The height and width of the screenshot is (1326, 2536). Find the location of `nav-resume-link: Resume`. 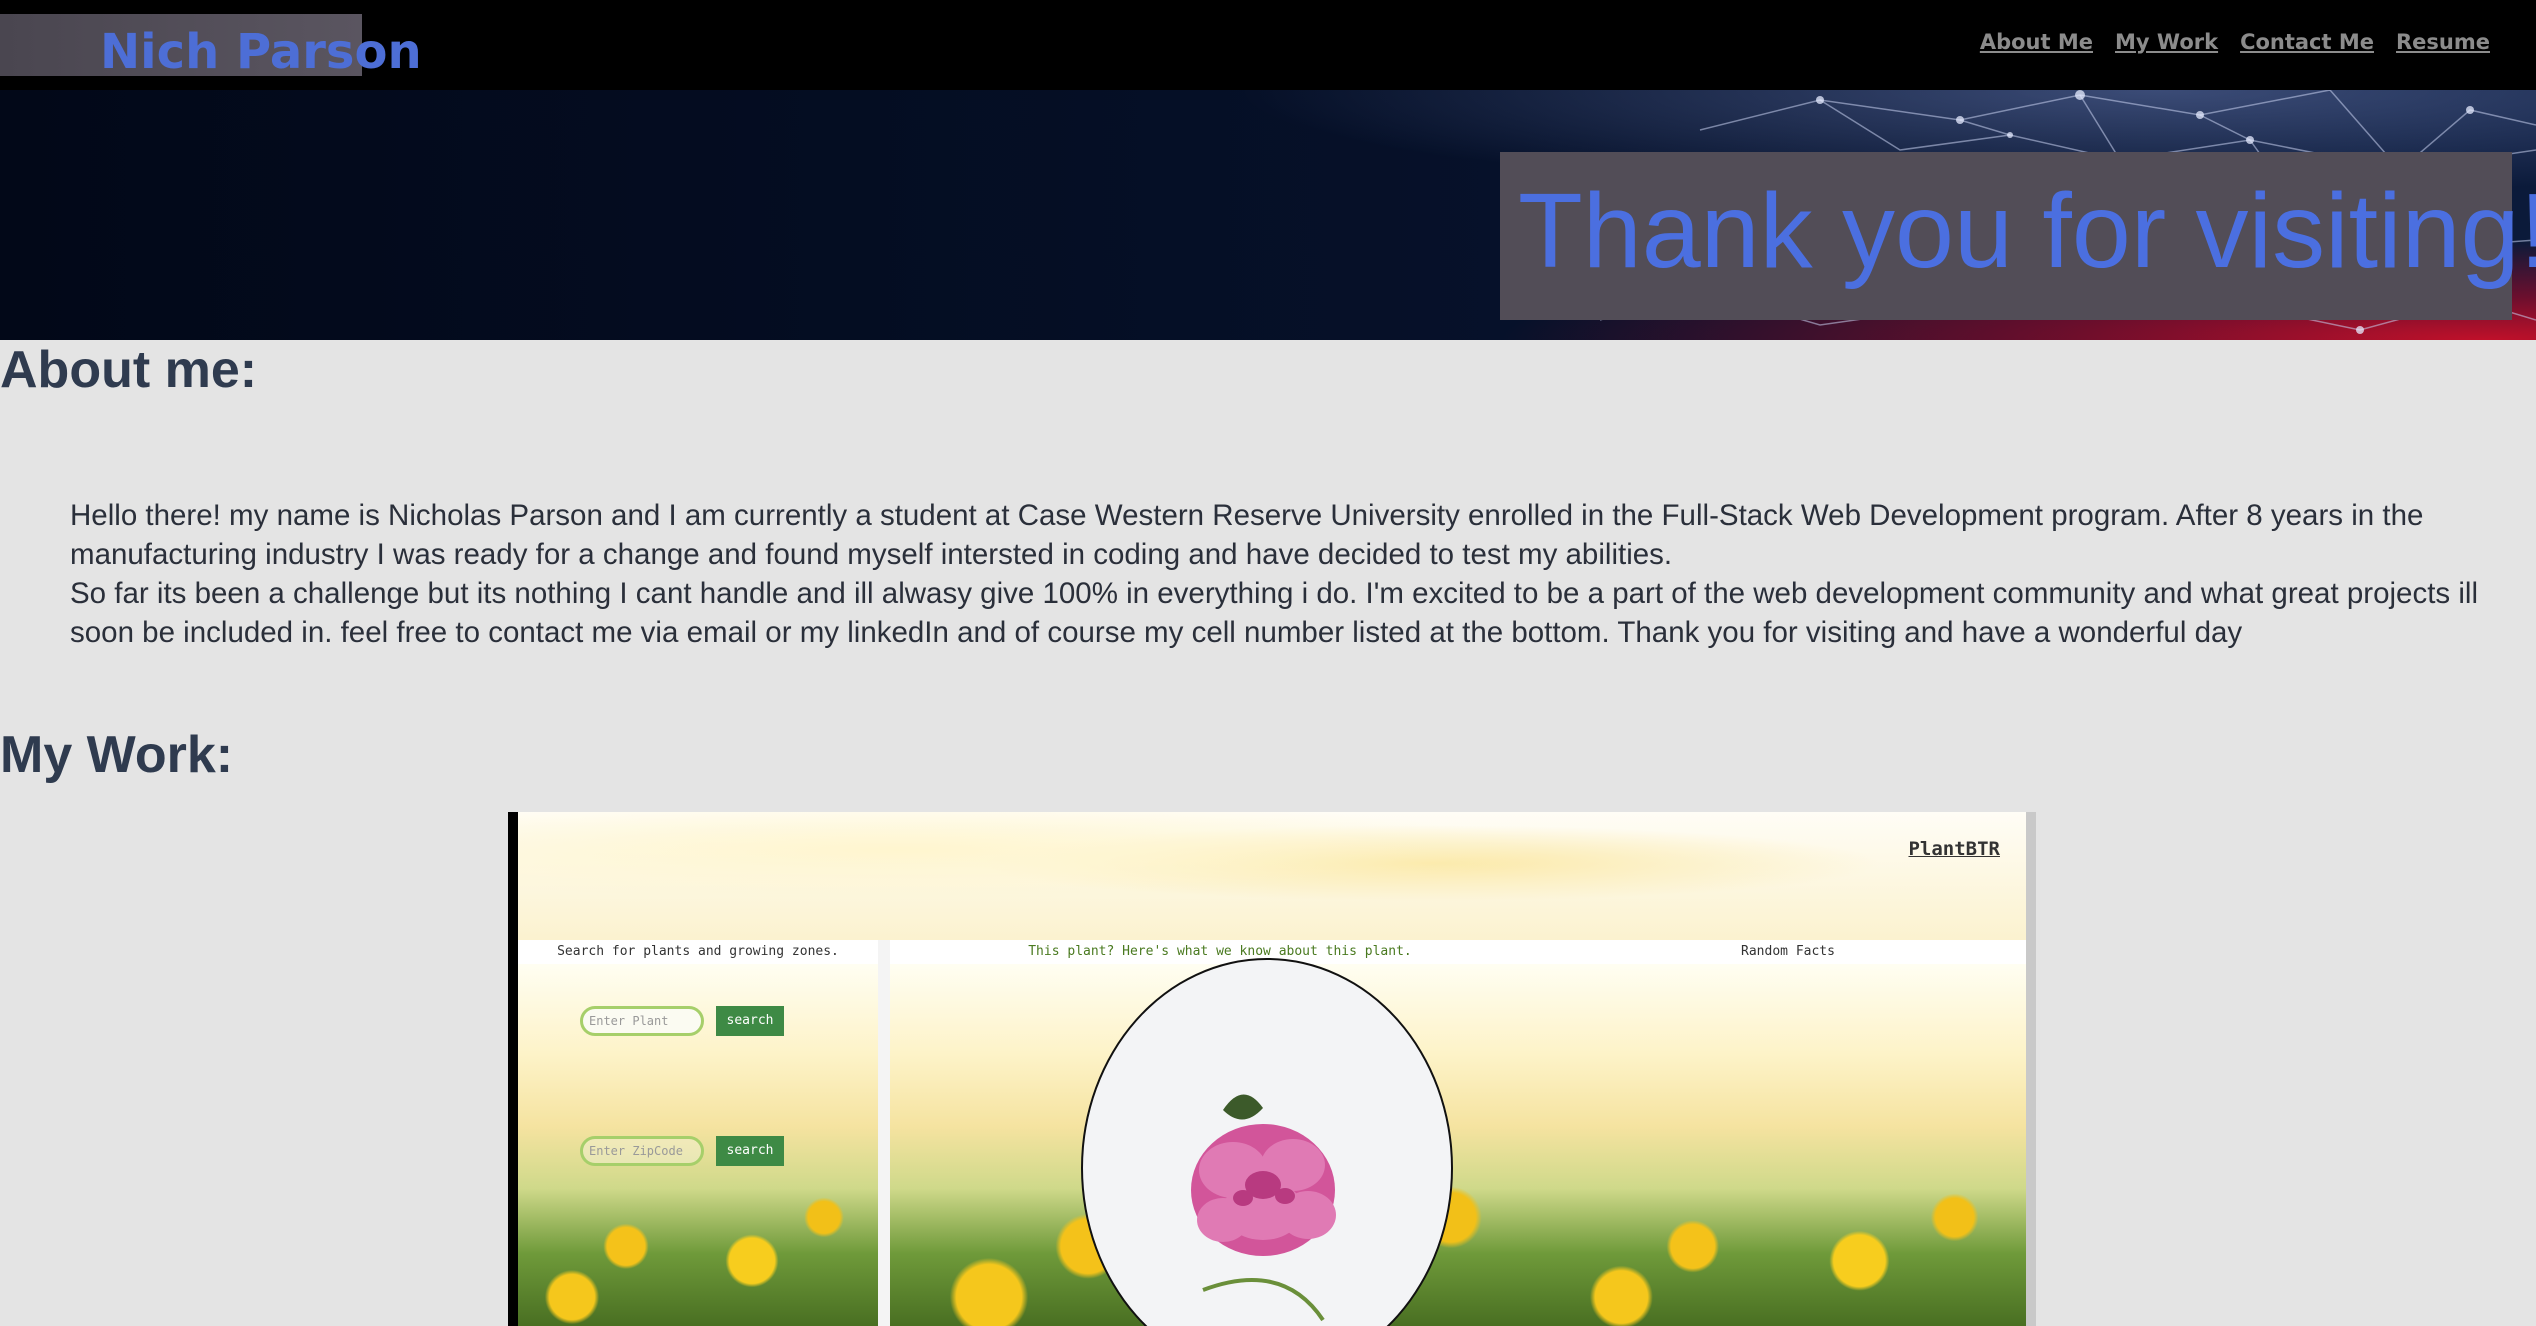

nav-resume-link: Resume is located at coordinates (2443, 42).